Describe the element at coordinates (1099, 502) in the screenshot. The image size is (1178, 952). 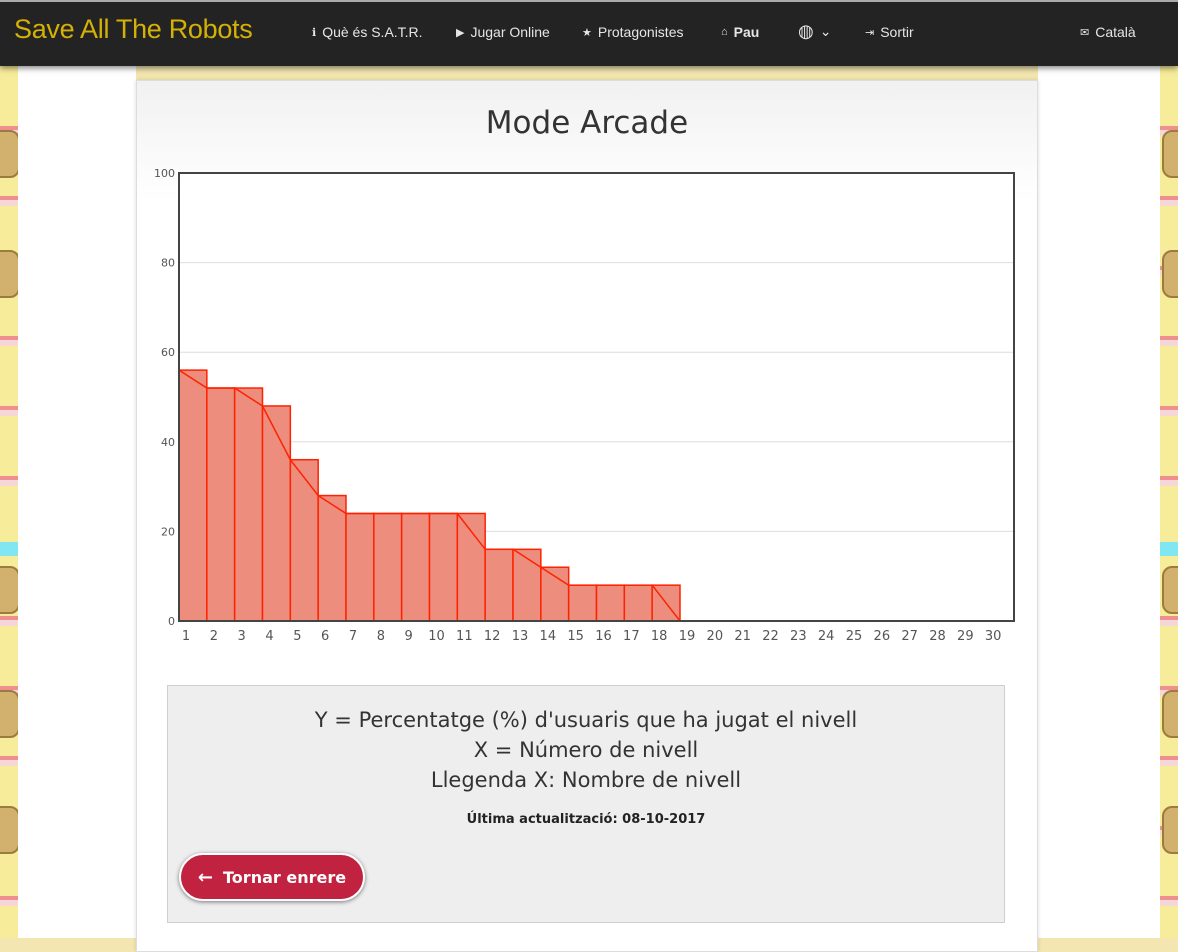
I see `page-background-right` at that location.